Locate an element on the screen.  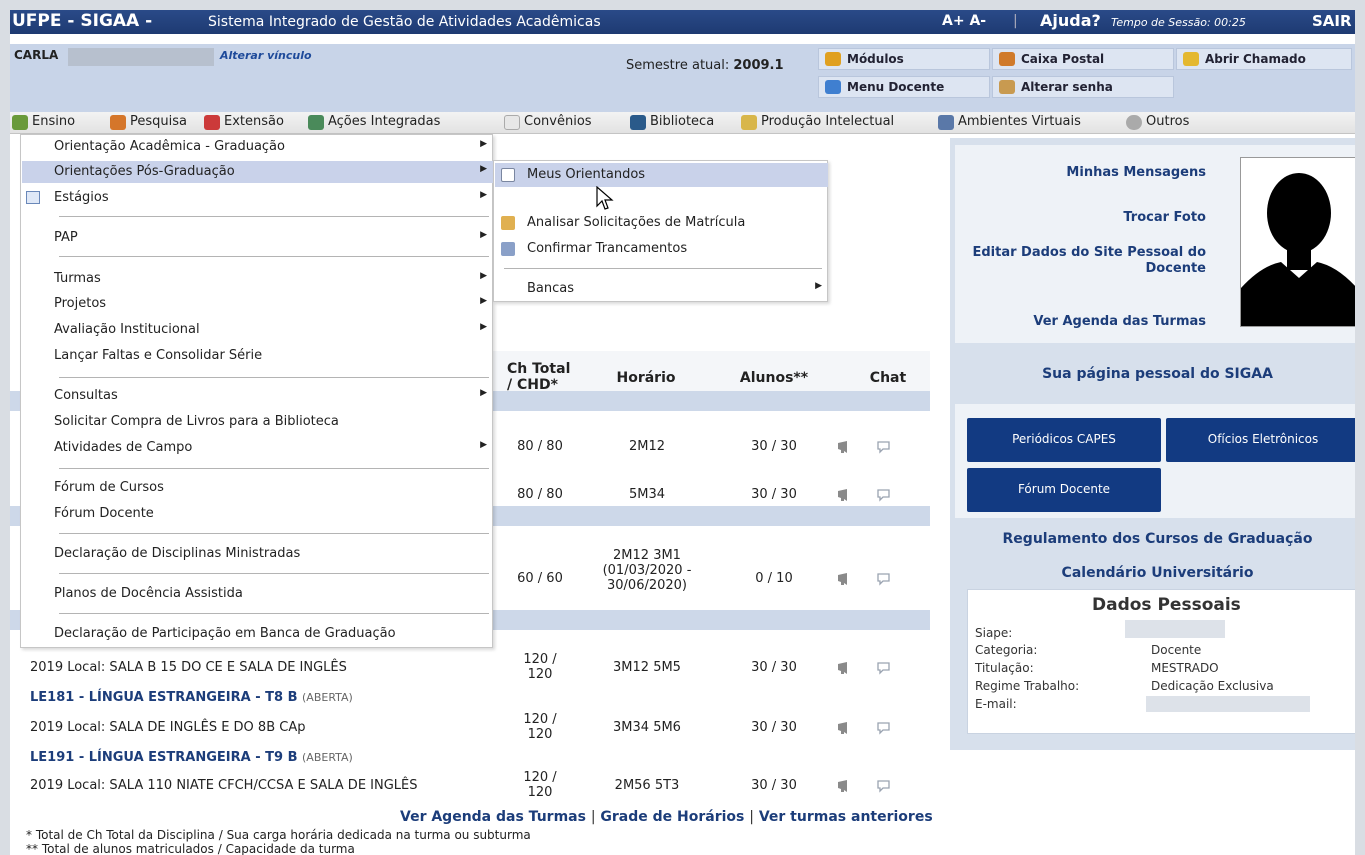
alterar-senha-button: Alterar senha is located at coordinates (1083, 87).